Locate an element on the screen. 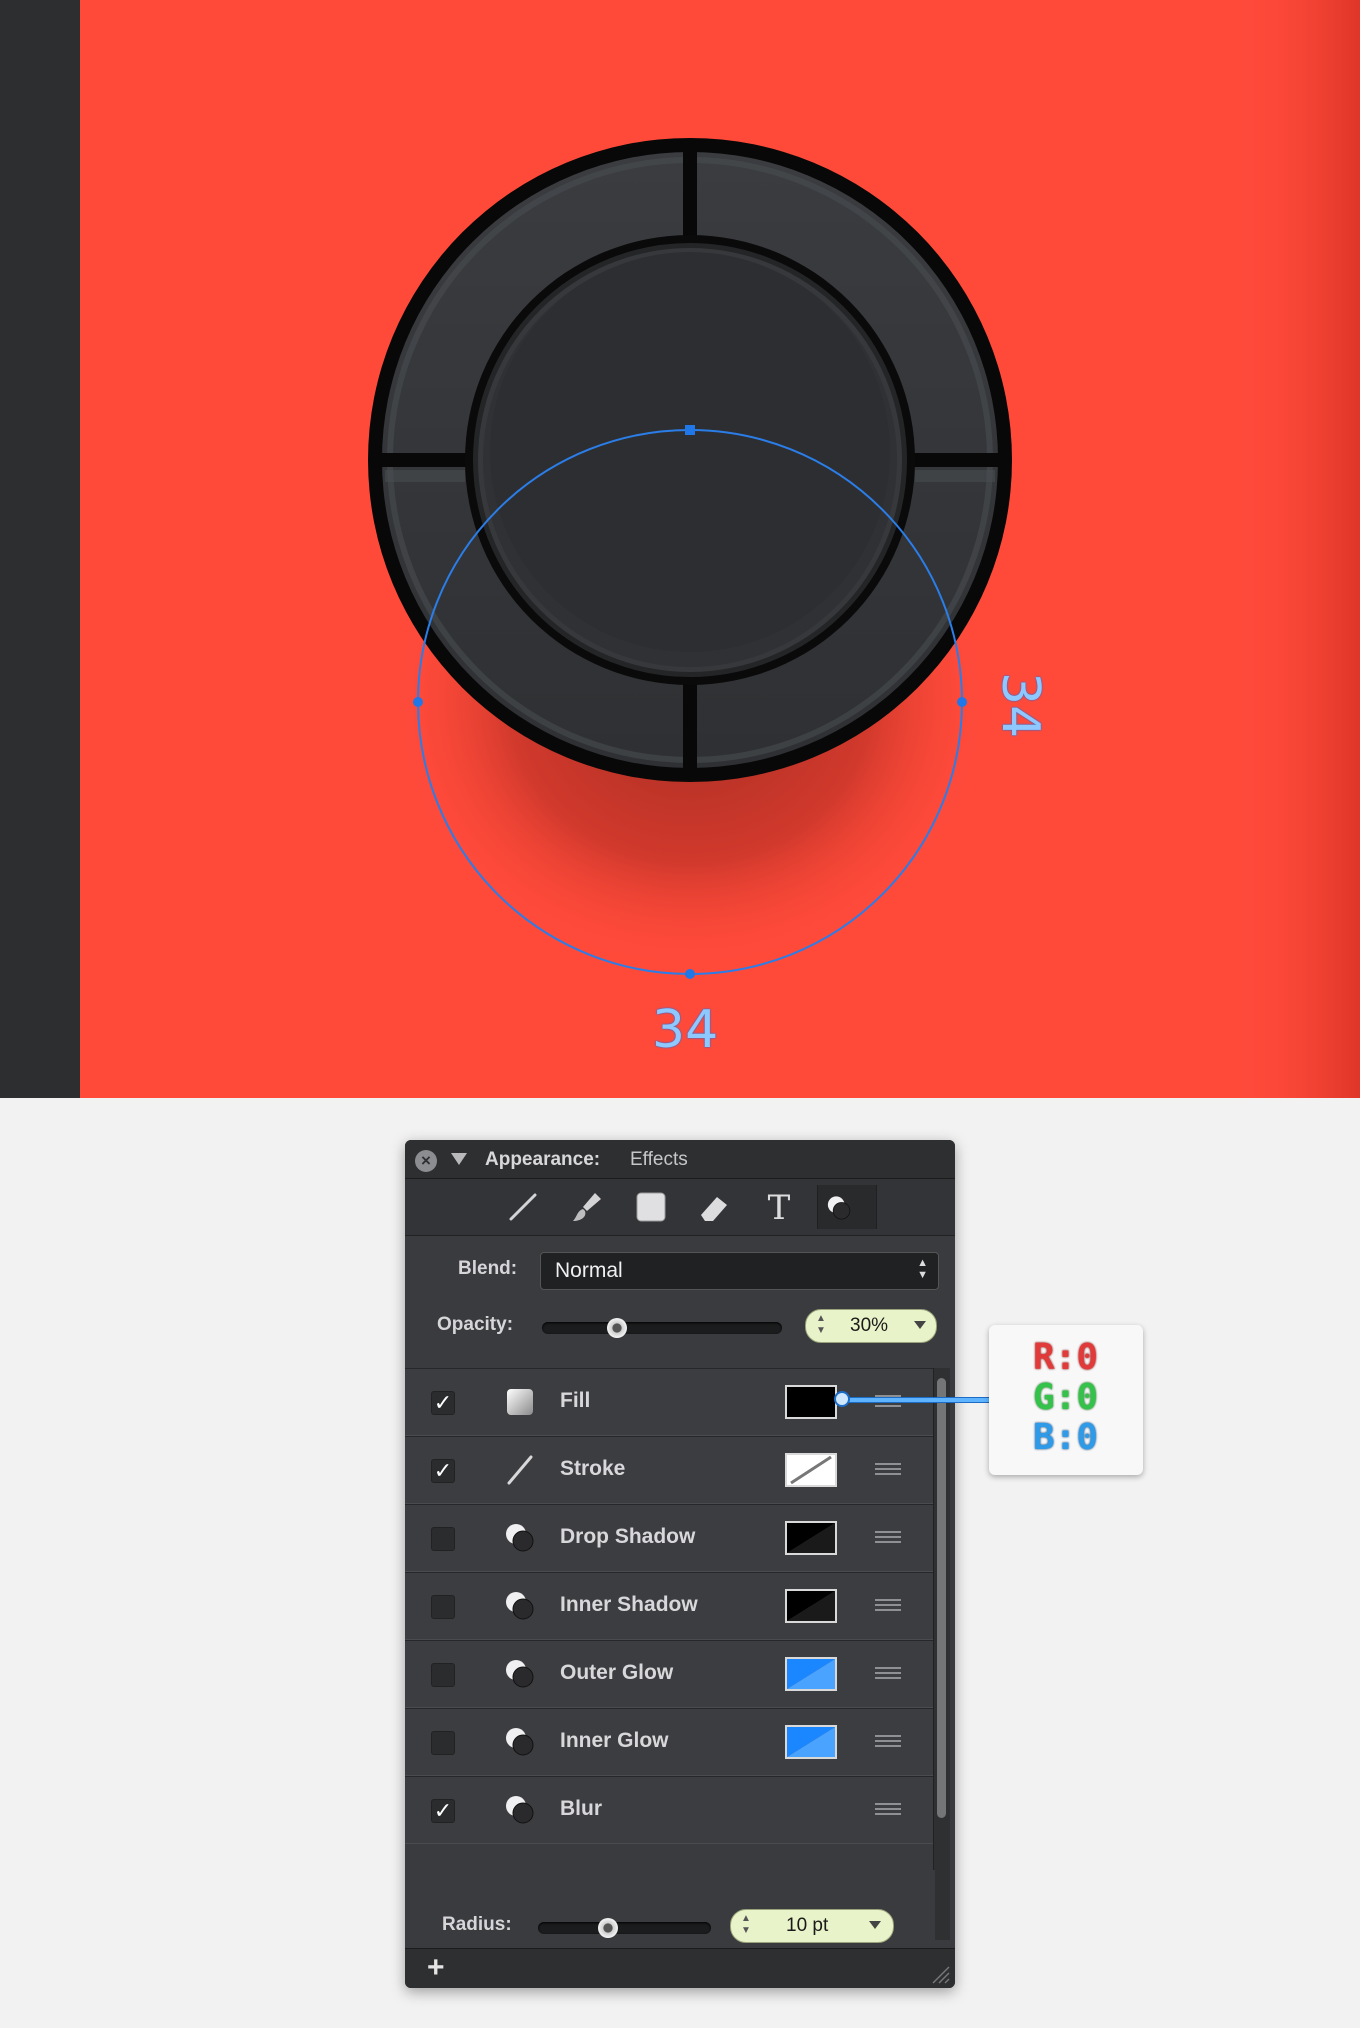 The width and height of the screenshot is (1360, 2028). ring-divider-top is located at coordinates (690, 190).